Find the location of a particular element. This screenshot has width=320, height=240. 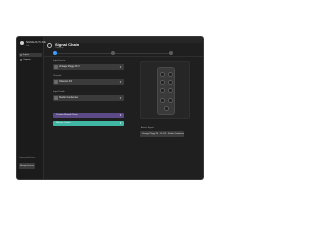

input-profile-label: Input Profile is located at coordinates (59, 92).